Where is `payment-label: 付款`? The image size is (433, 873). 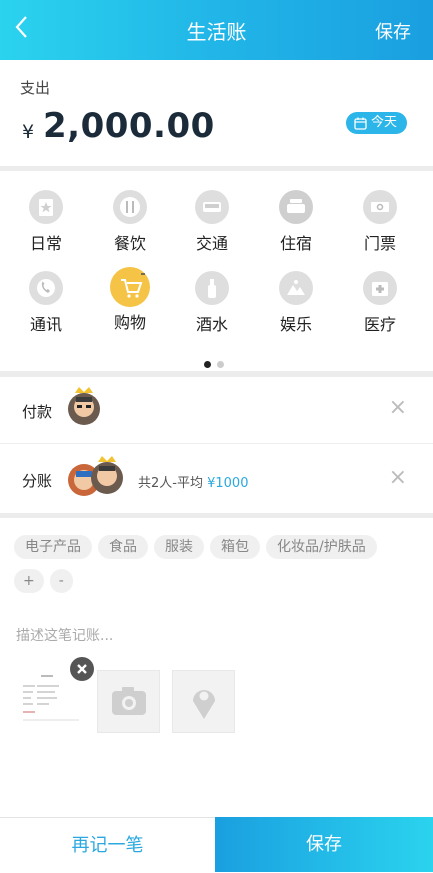
payment-label: 付款 is located at coordinates (37, 412).